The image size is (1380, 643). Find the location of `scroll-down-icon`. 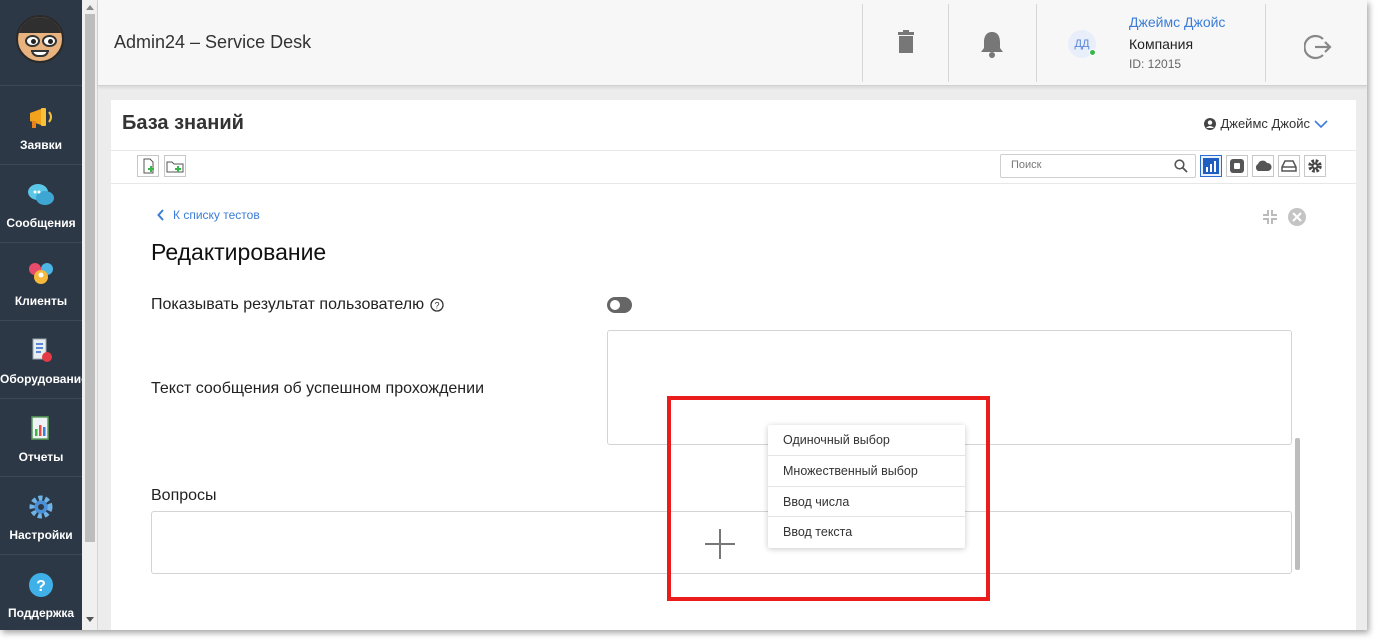

scroll-down-icon is located at coordinates (90, 619).